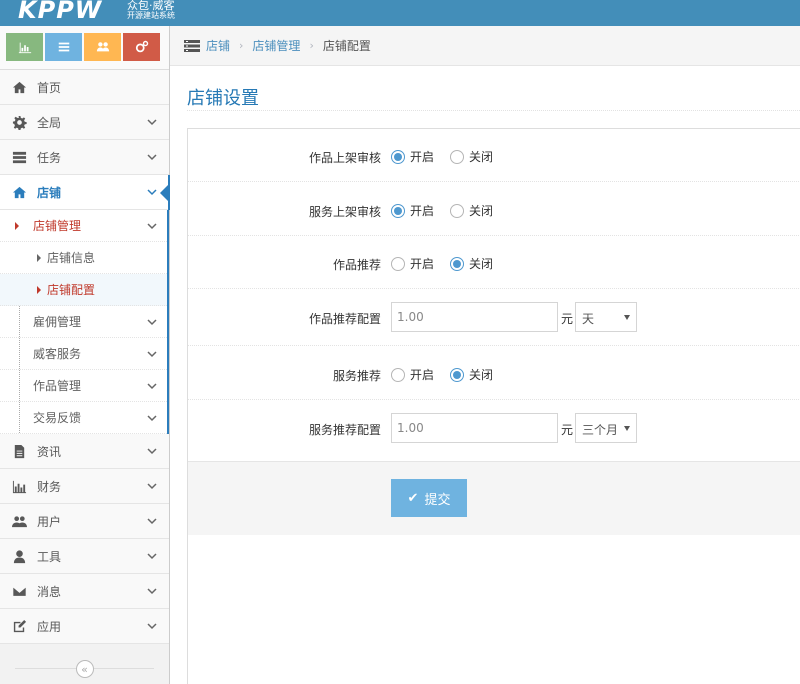  What do you see at coordinates (494, 209) in the screenshot?
I see `form-row-service-review: 服务上架审核 开启 关闭` at bounding box center [494, 209].